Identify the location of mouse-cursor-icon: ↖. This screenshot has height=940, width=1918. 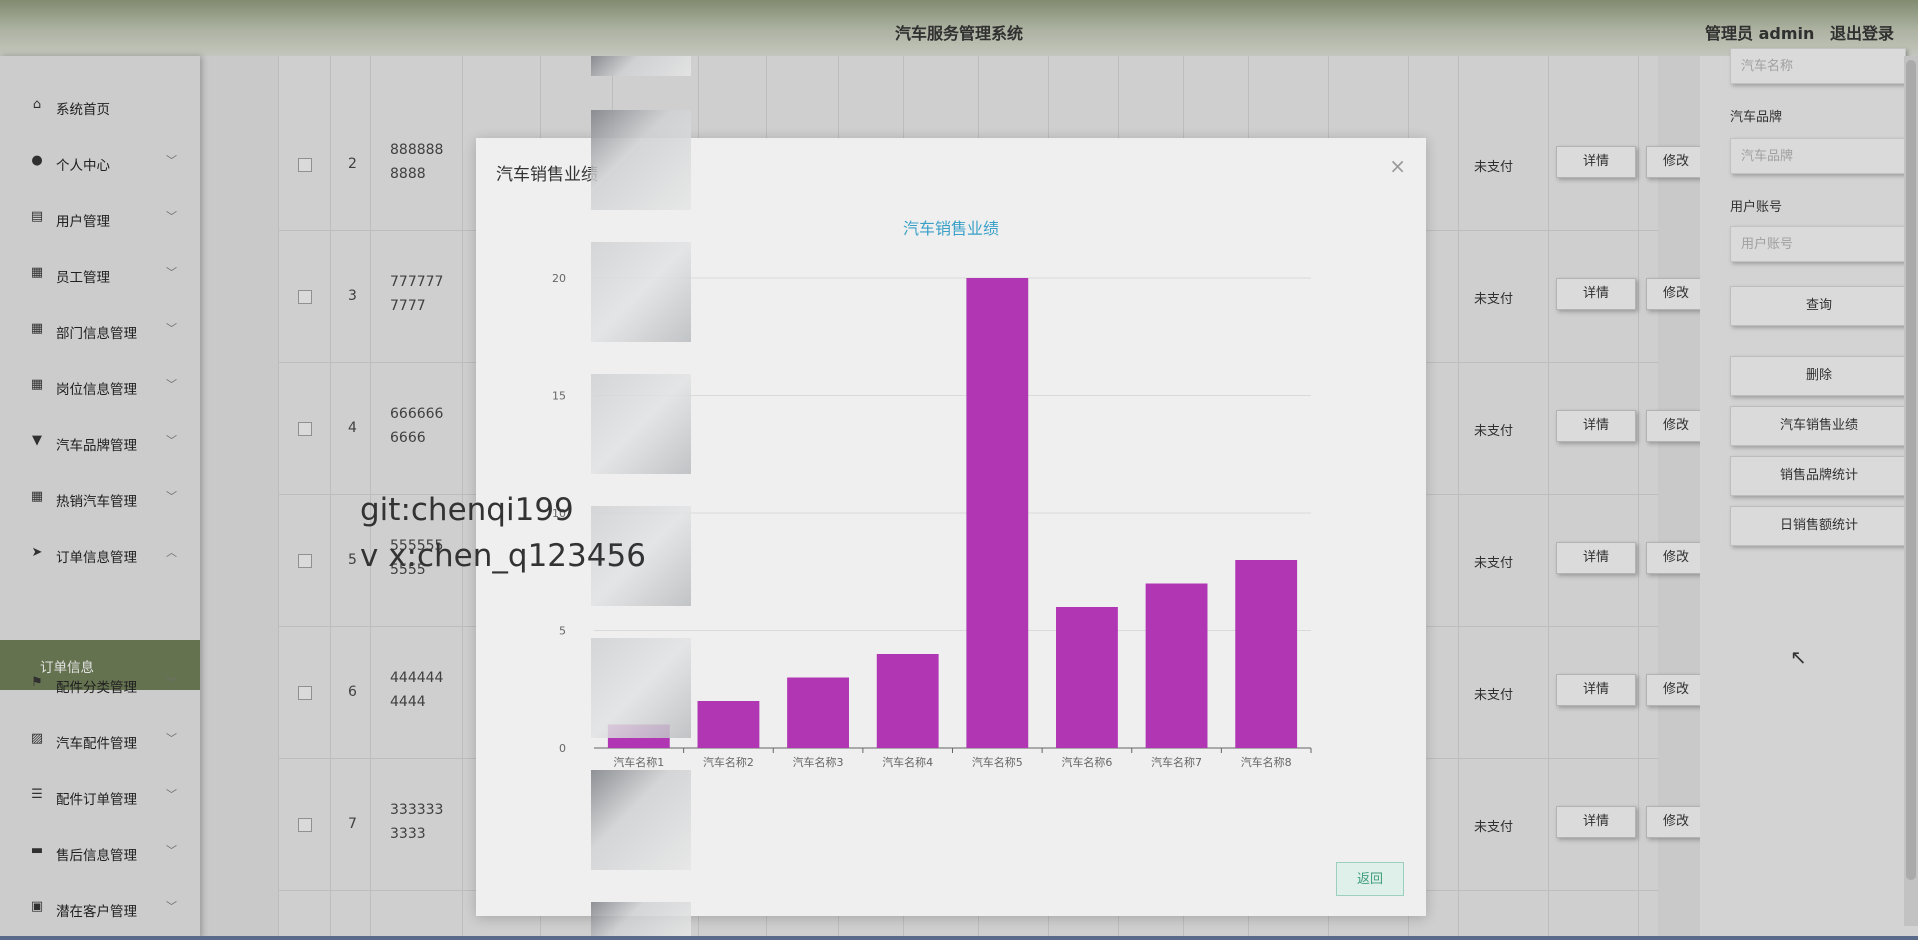
(1798, 657).